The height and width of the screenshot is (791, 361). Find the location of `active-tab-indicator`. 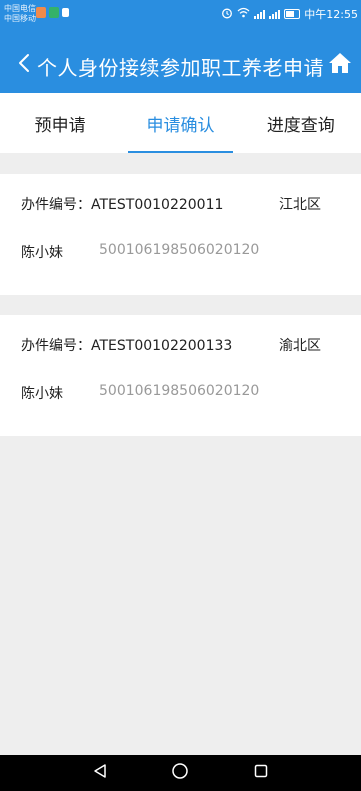

active-tab-indicator is located at coordinates (180, 152).